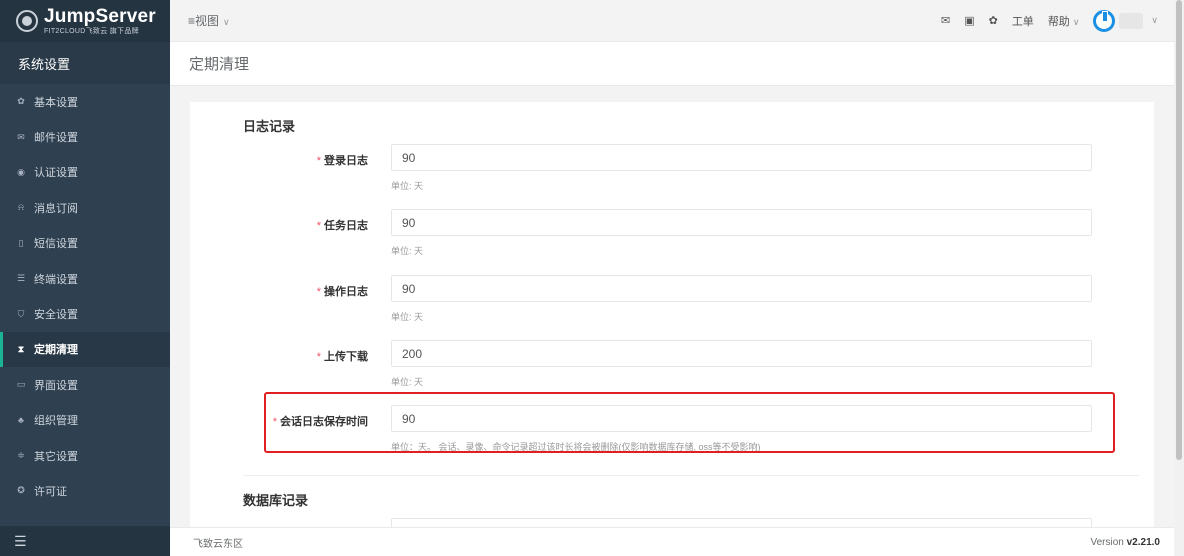  Describe the element at coordinates (204, 21) in the screenshot. I see `view-label: ≡视图` at that location.